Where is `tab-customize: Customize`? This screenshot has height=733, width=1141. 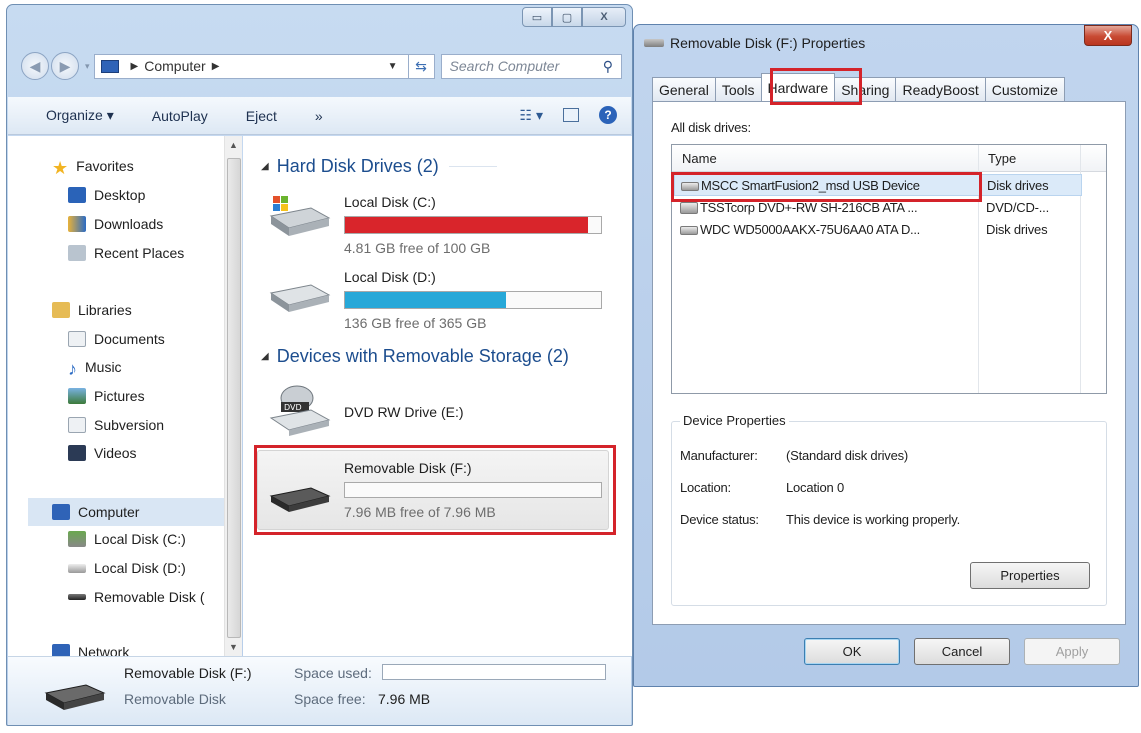
tab-customize: Customize is located at coordinates (1024, 89).